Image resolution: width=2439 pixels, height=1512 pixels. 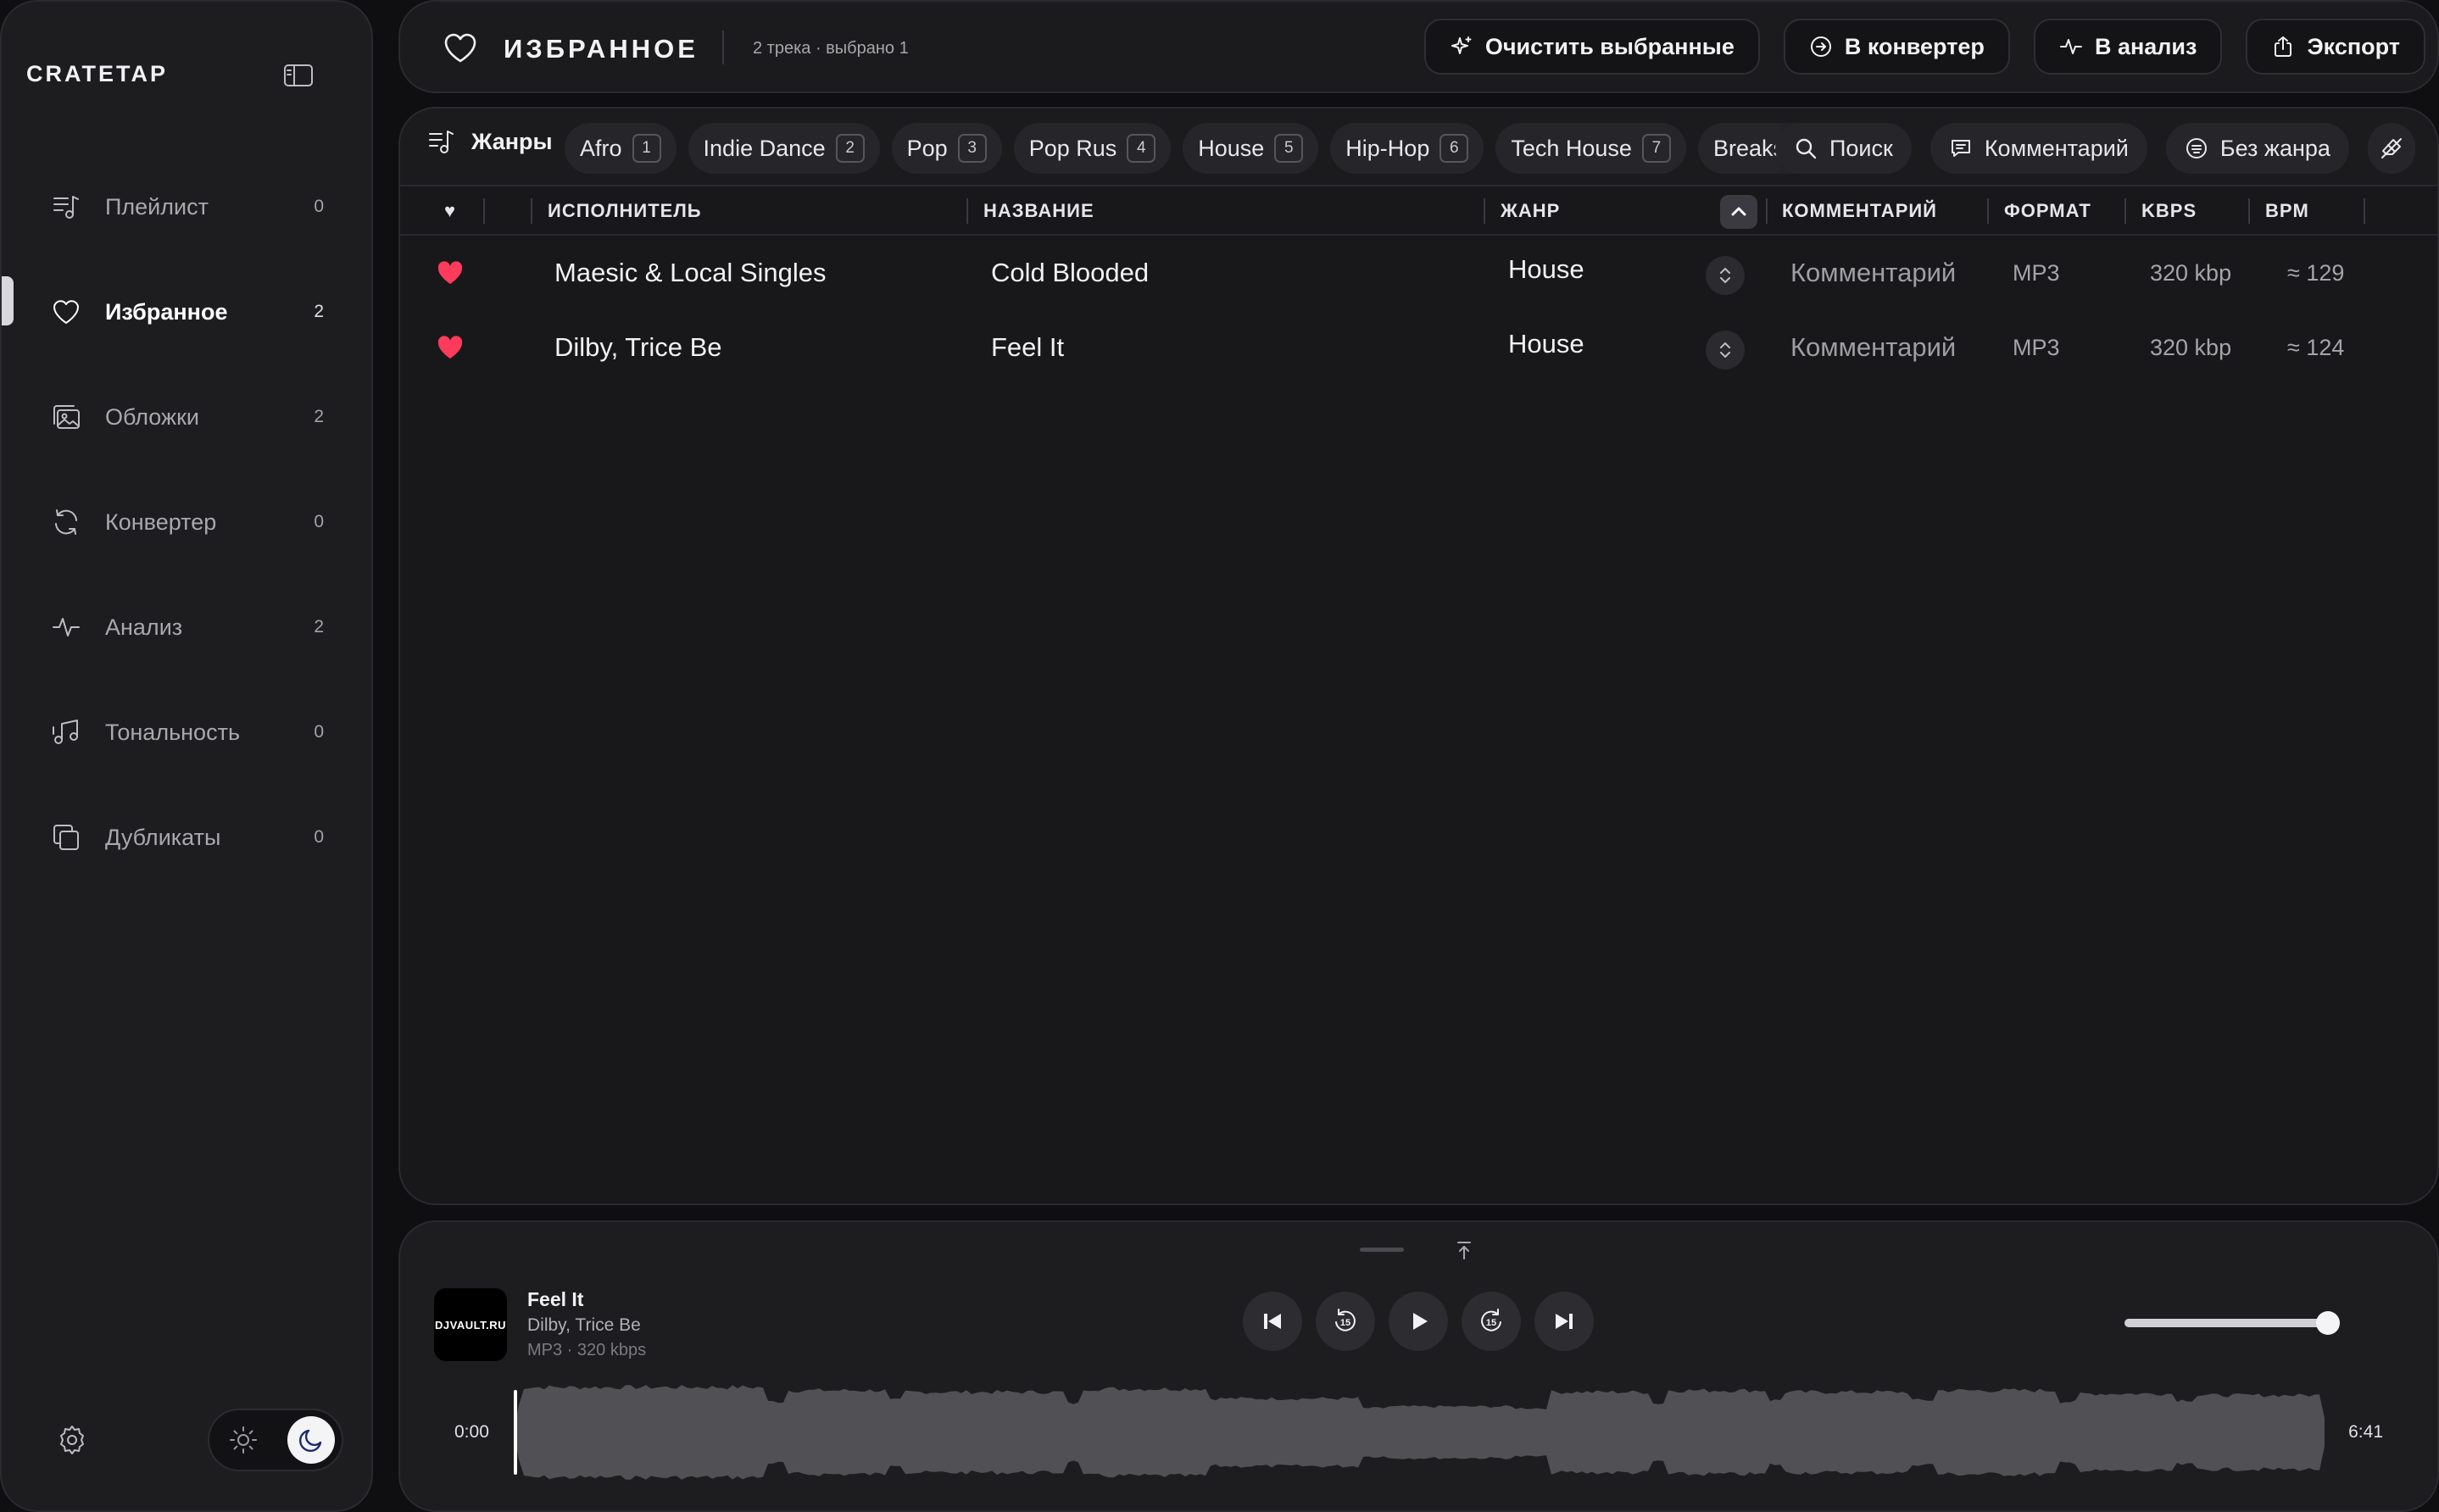 What do you see at coordinates (2365, 1432) in the screenshot?
I see `total-time: 6:41` at bounding box center [2365, 1432].